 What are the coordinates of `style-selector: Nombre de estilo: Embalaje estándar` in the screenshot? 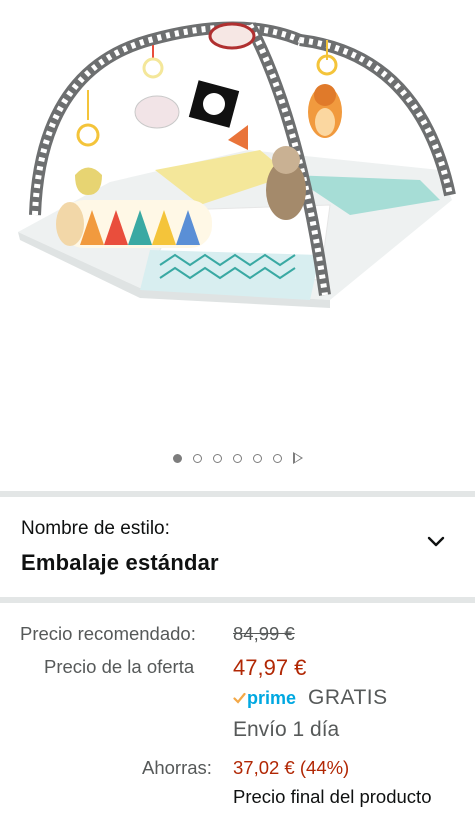 It's located at (237, 548).